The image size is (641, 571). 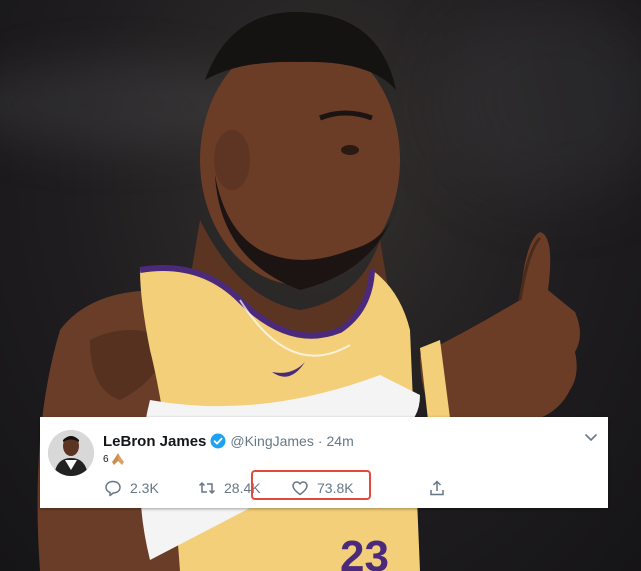 What do you see at coordinates (106, 459) in the screenshot?
I see `tweet-text-content: 6` at bounding box center [106, 459].